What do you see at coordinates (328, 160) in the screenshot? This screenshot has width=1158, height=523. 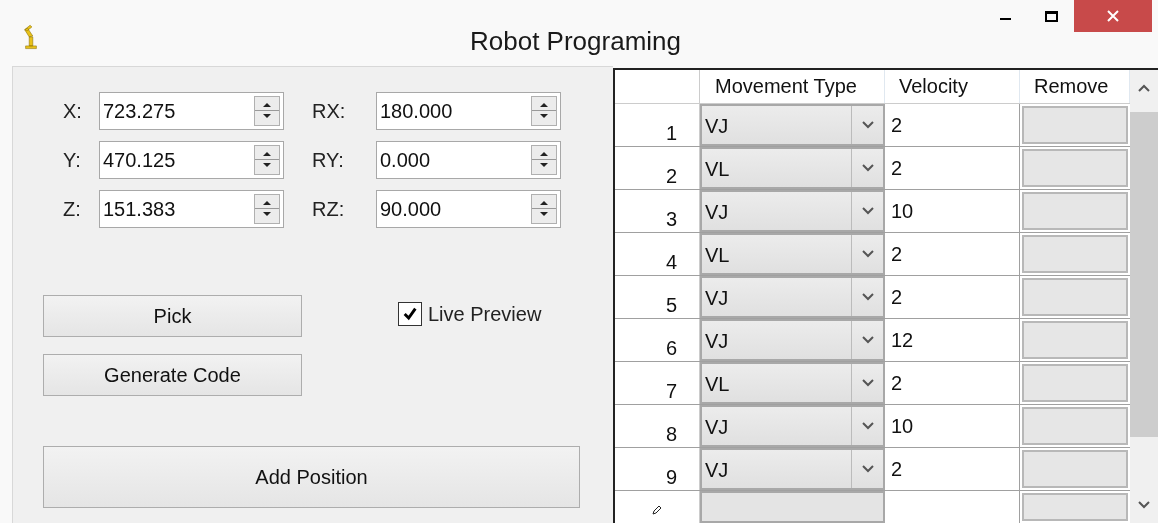 I see `coordinate-label: RY:` at bounding box center [328, 160].